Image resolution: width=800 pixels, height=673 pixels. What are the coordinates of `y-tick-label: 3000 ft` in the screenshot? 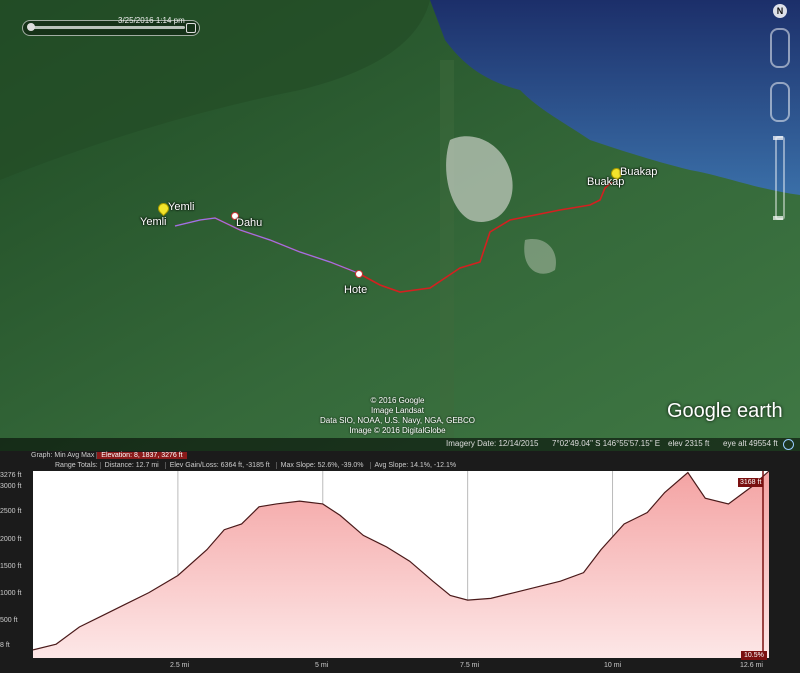 It's located at (11, 486).